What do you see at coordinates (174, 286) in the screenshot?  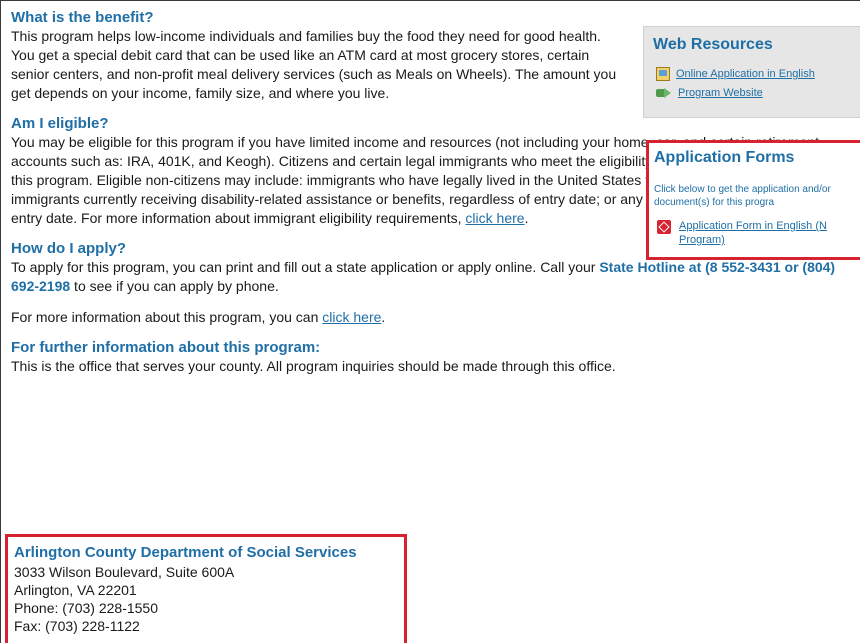 I see `apply-text-tail: to see if you can apply by phone.` at bounding box center [174, 286].